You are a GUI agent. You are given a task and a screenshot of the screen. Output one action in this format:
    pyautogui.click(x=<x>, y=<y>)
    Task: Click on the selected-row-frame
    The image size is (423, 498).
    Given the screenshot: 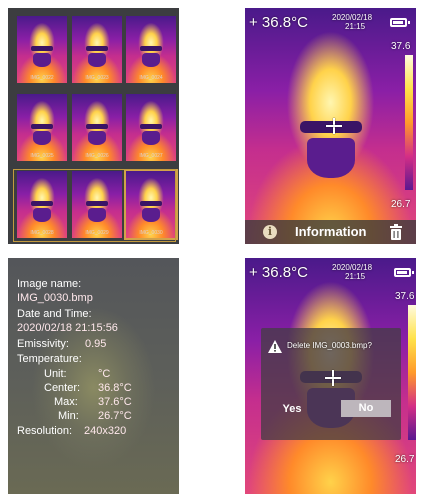 What is the action you would take?
    pyautogui.click(x=94, y=205)
    